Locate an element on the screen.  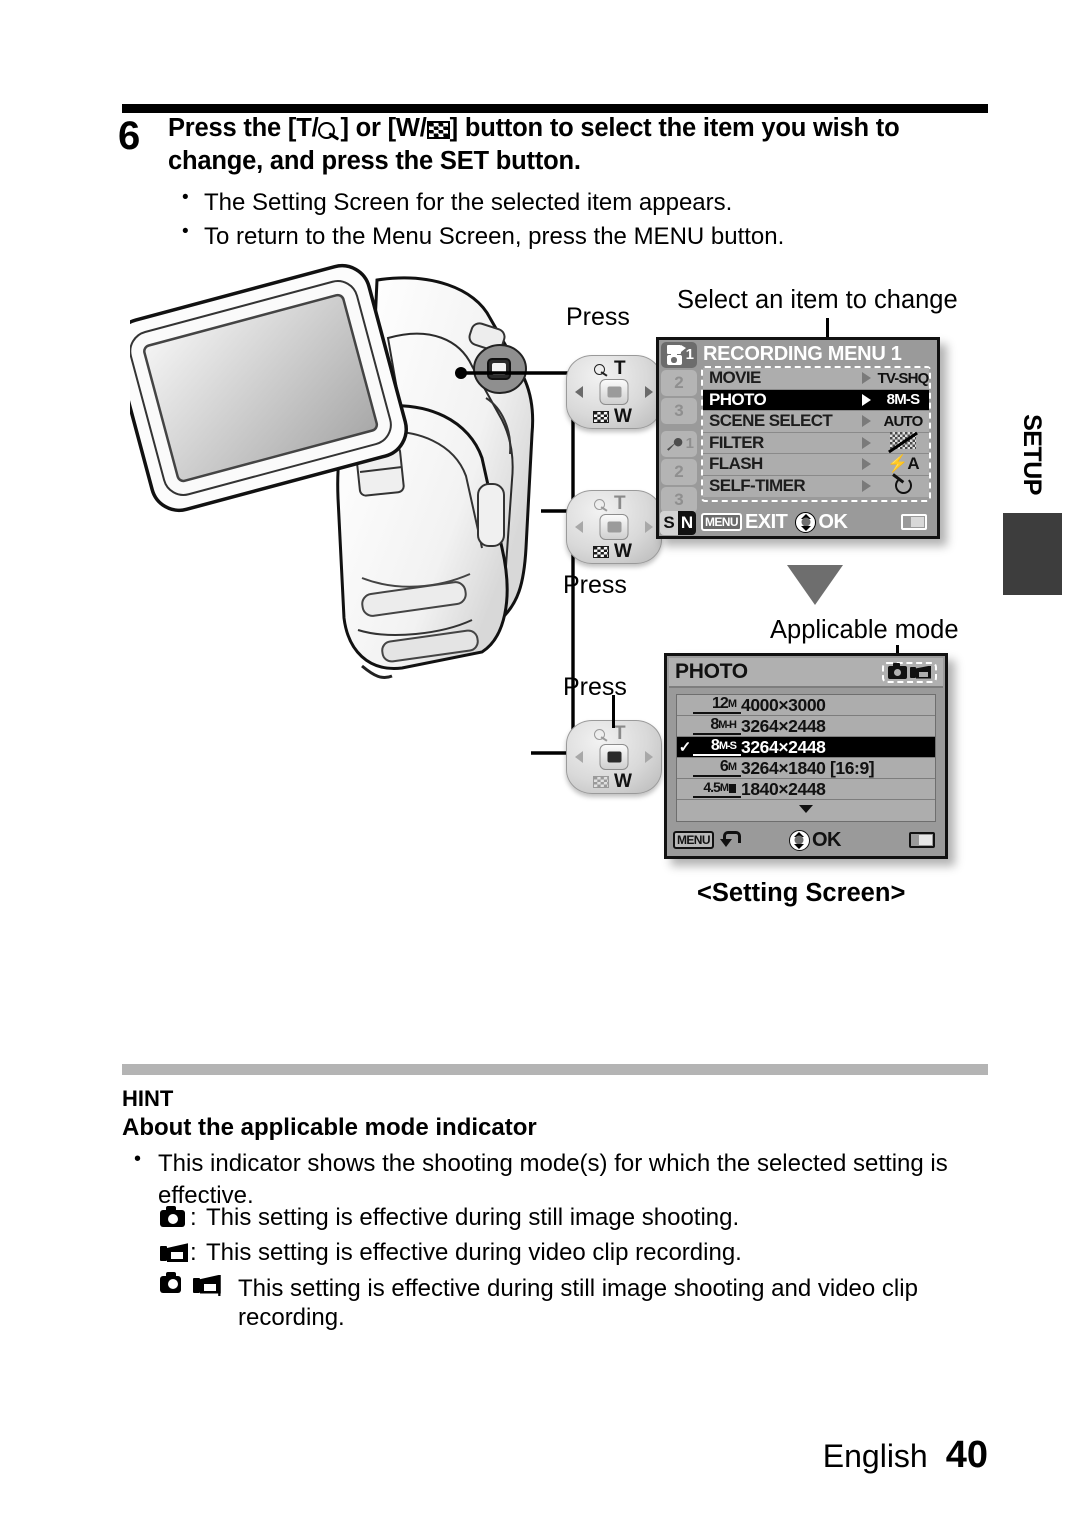
hint-subheading: About the applicable mode indicator is located at coordinates (329, 1127).